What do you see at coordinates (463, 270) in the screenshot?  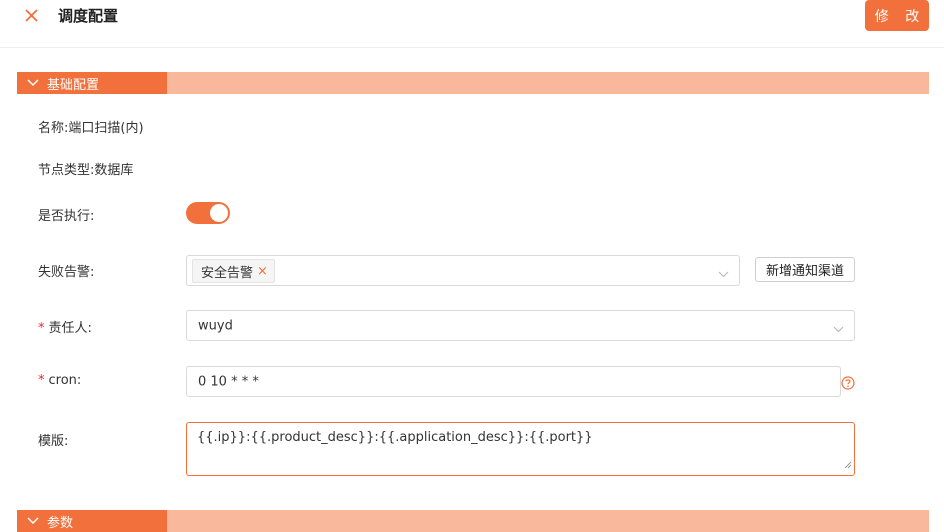 I see `alert-select: 安全告警 ×` at bounding box center [463, 270].